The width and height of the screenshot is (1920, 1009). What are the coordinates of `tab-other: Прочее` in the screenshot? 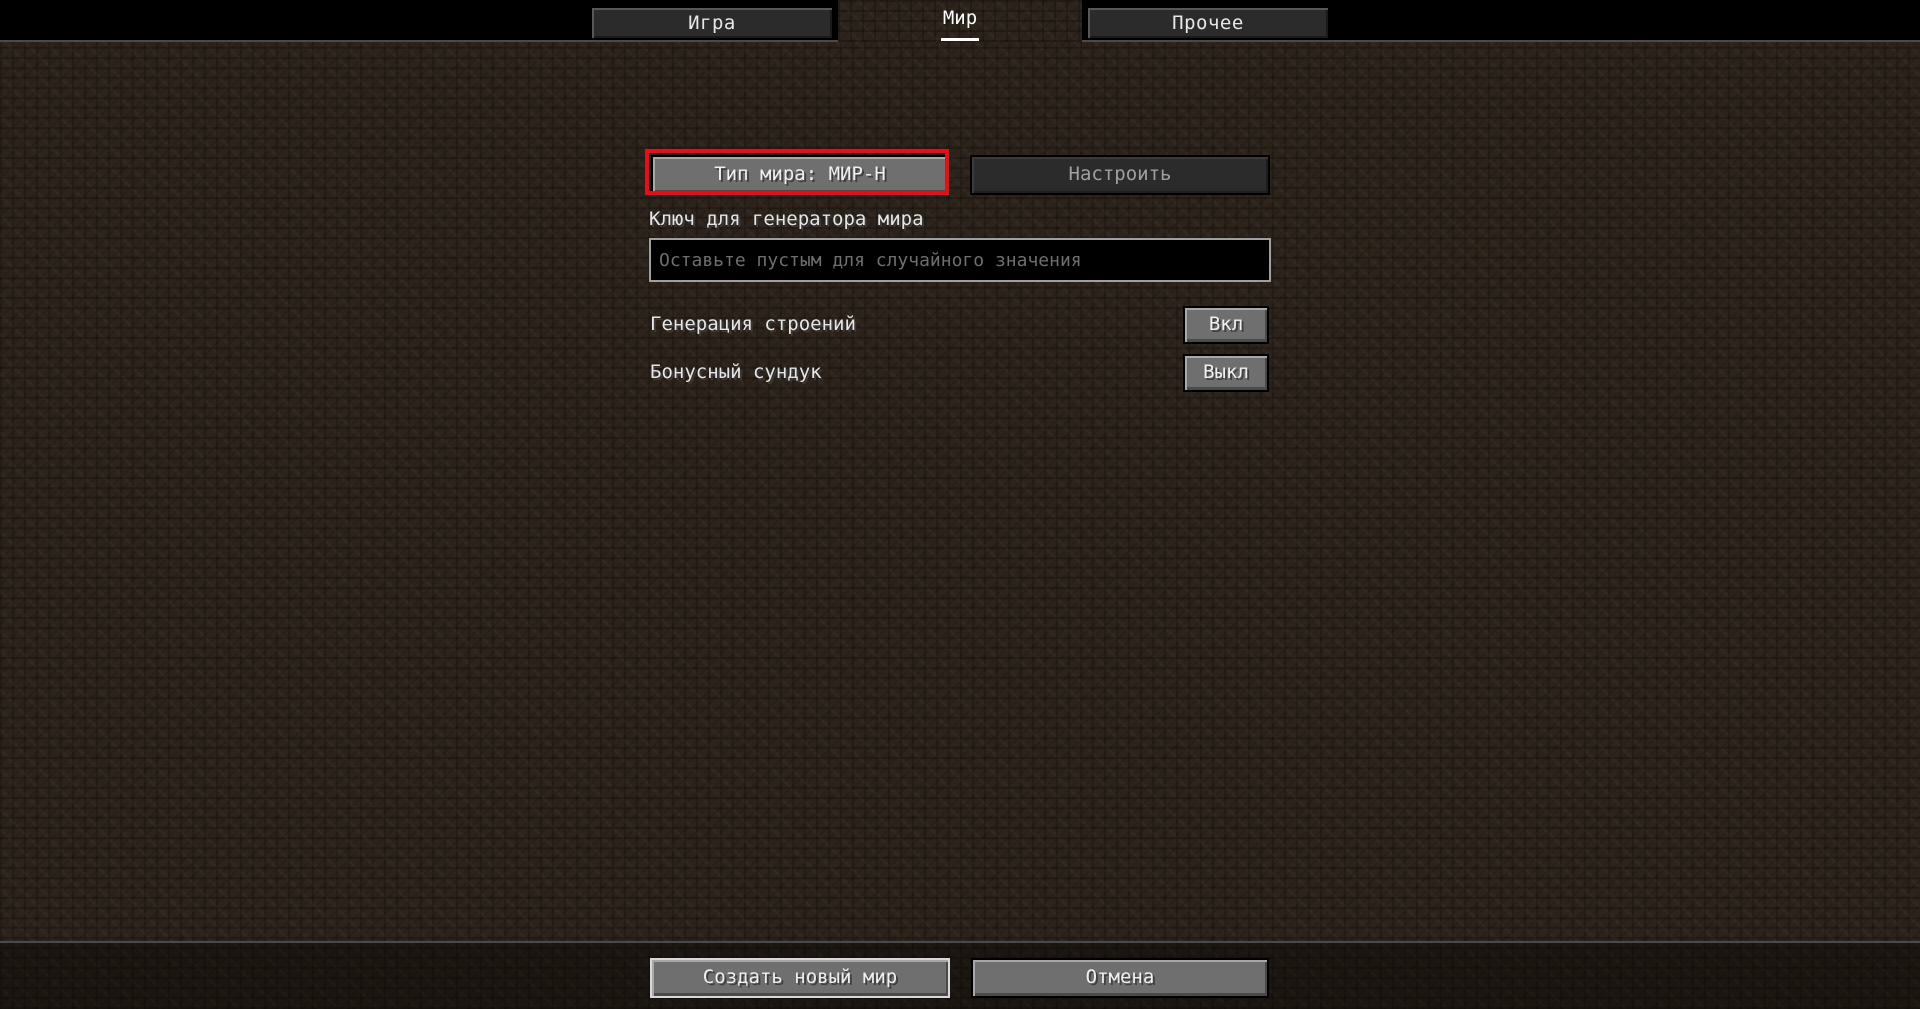 It's located at (1208, 23).